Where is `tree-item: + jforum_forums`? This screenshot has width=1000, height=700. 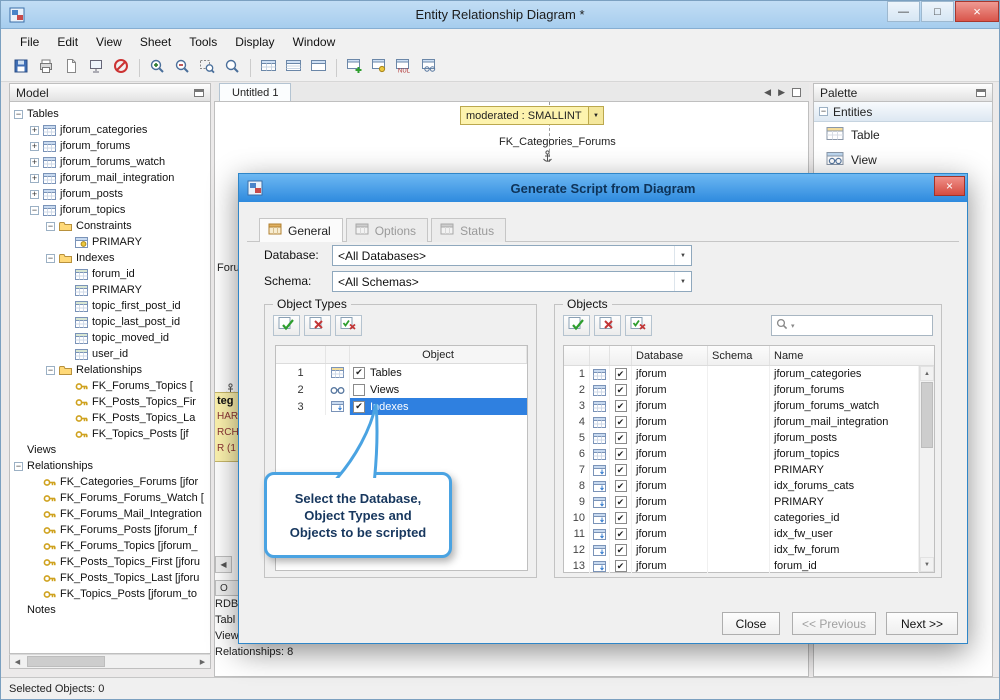
tree-item: + jforum_forums is located at coordinates (110, 146).